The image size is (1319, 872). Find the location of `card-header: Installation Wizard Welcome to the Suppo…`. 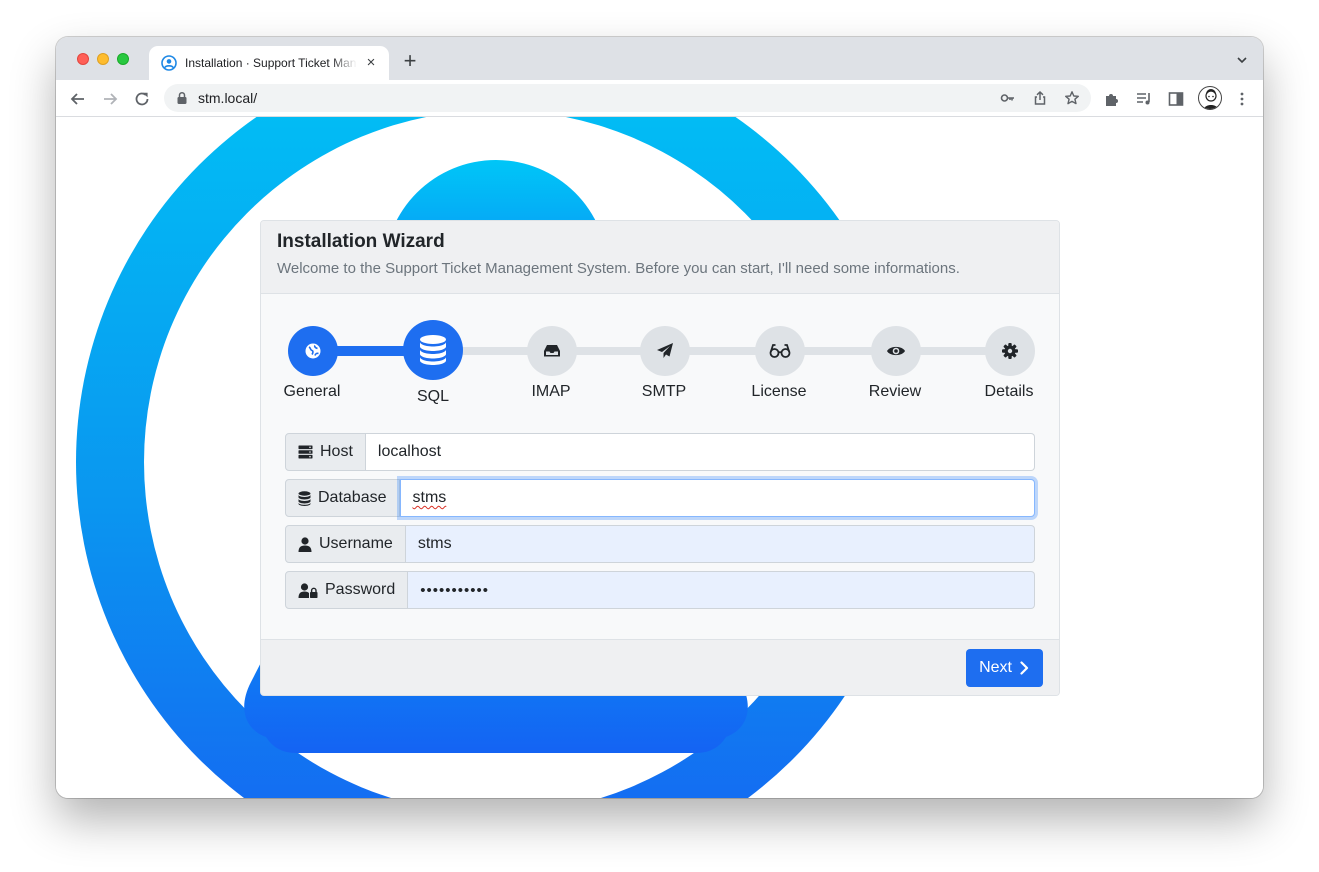

card-header: Installation Wizard Welcome to the Suppo… is located at coordinates (660, 257).